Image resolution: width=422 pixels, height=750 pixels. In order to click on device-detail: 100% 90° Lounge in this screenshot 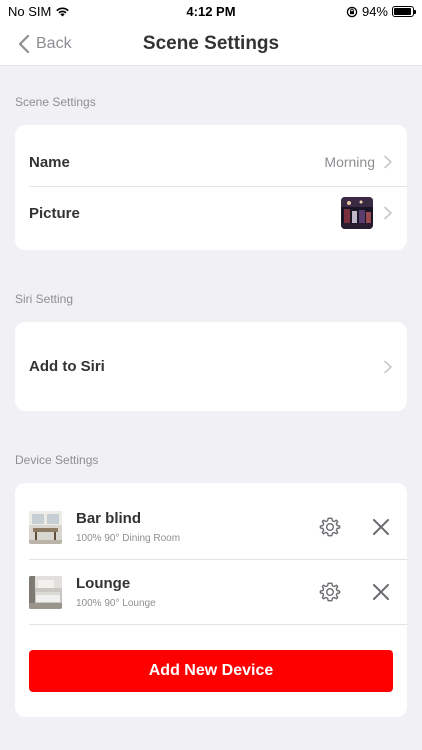, I will do `click(116, 603)`.